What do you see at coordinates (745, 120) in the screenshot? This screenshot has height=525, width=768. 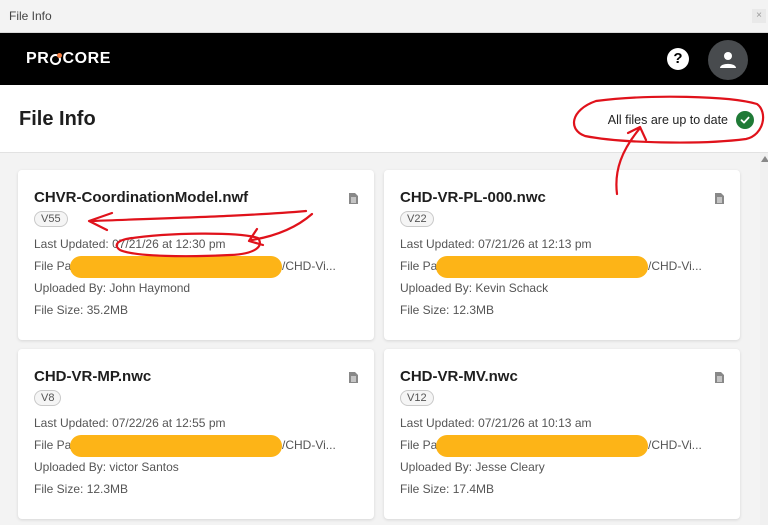 I see `check-circle-icon` at bounding box center [745, 120].